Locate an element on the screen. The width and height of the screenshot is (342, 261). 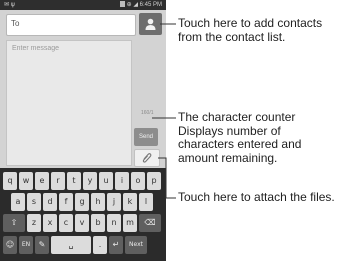
attach-callout-line is located at coordinates (167, 178).